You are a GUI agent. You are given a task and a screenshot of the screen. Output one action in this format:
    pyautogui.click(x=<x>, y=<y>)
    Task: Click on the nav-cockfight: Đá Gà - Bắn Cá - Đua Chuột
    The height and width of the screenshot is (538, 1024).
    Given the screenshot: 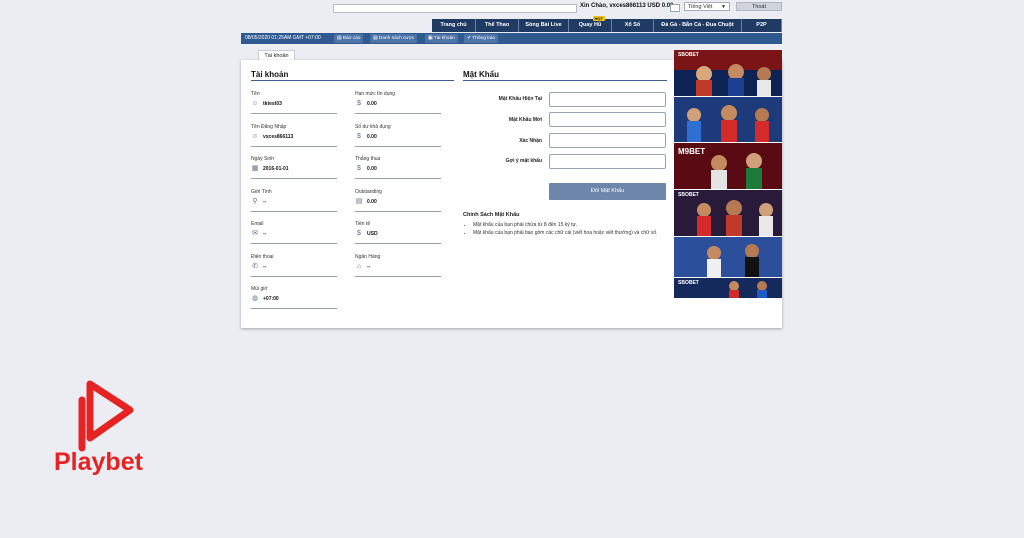 What is the action you would take?
    pyautogui.click(x=698, y=25)
    